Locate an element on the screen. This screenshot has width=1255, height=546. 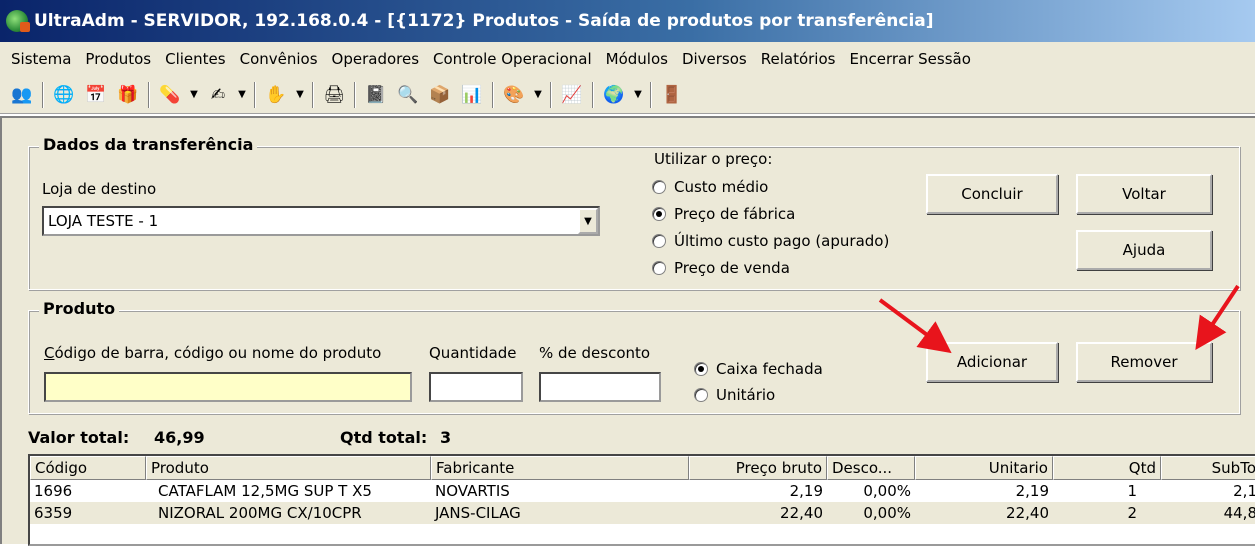
col-fabricante: Fabricante is located at coordinates (560, 468).